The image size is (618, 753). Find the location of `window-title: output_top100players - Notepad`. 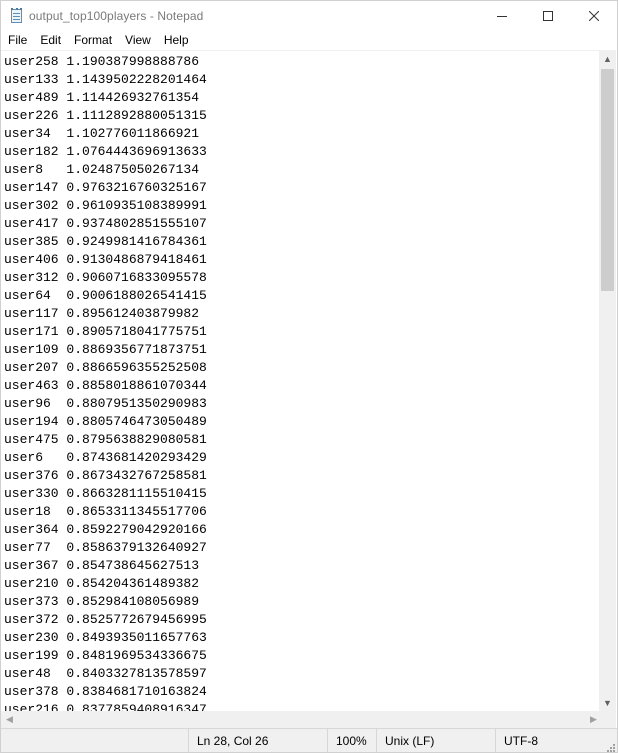

window-title: output_top100players - Notepad is located at coordinates (116, 16).